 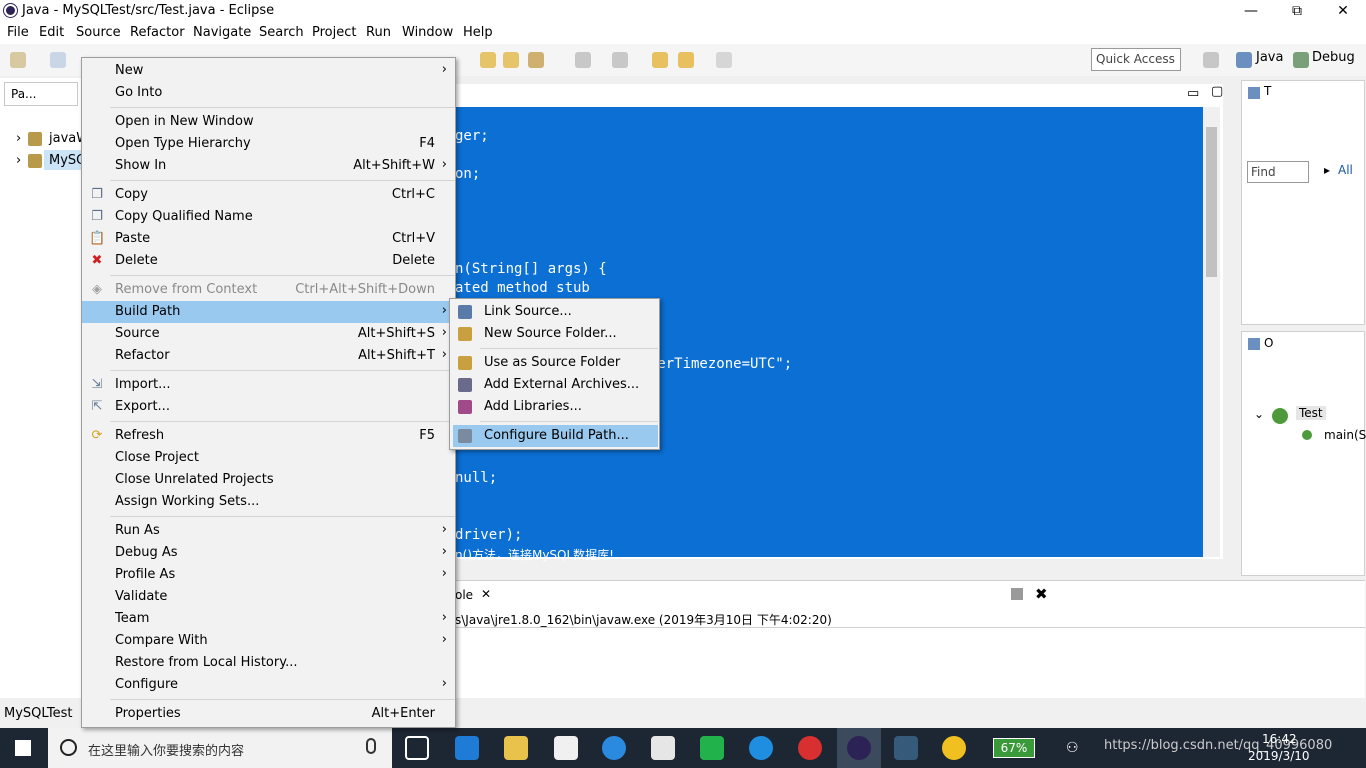 What do you see at coordinates (1279, 756) in the screenshot?
I see `clock-date: 2019/3/10` at bounding box center [1279, 756].